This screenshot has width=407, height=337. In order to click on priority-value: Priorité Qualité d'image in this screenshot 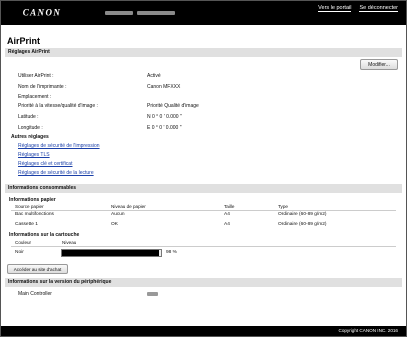, I will do `click(173, 106)`.